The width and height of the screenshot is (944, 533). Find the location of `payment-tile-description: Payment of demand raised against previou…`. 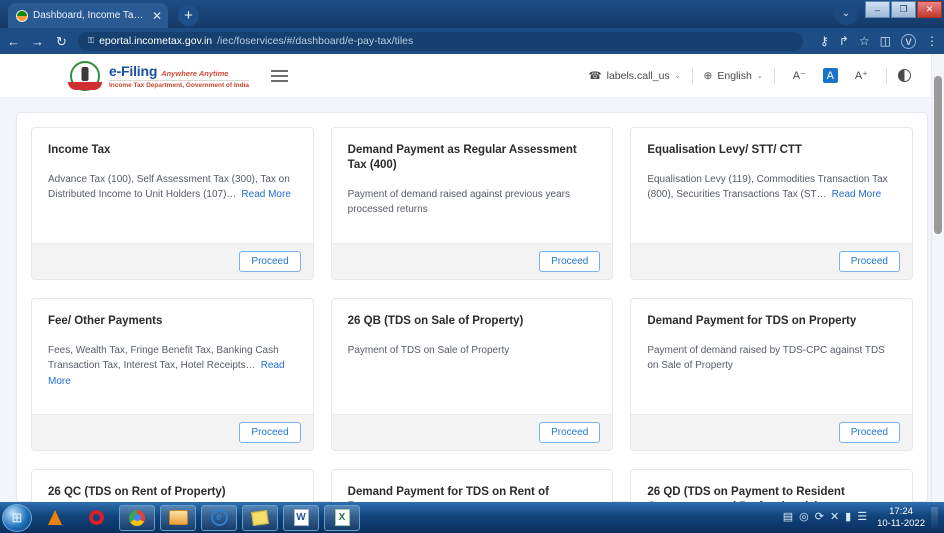

payment-tile-description: Payment of demand raised against previou… is located at coordinates (472, 202).